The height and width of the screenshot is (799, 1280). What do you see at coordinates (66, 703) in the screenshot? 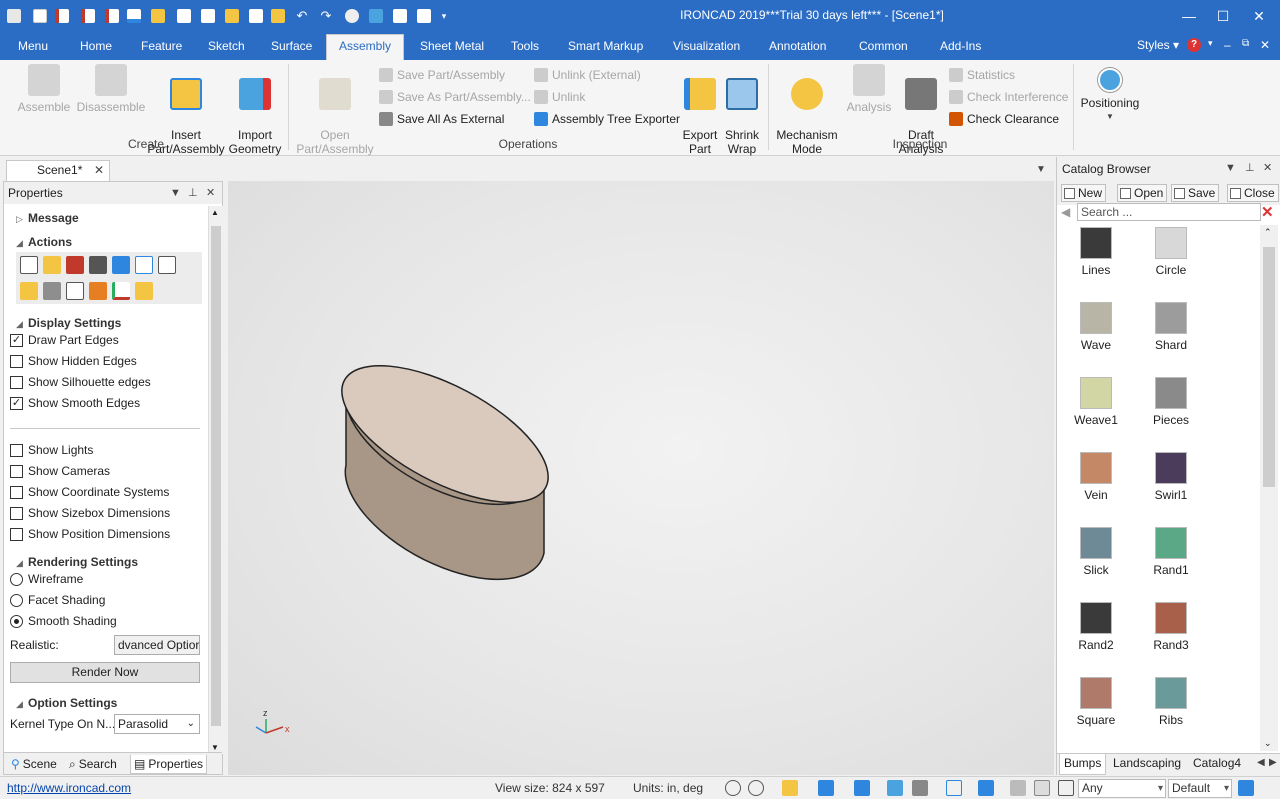
I see `option-settings-section: ◢ Option Settings` at bounding box center [66, 703].